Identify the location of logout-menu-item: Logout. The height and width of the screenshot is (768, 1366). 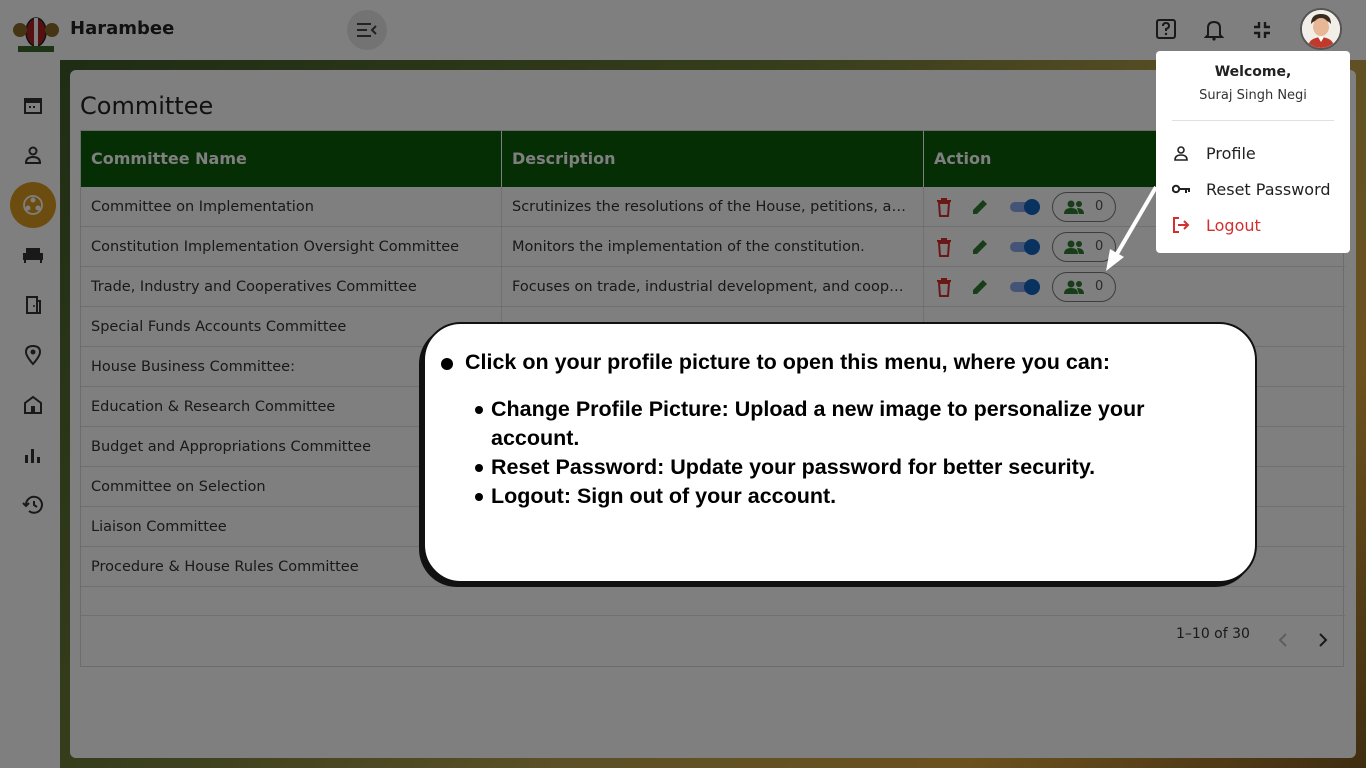
(1253, 225).